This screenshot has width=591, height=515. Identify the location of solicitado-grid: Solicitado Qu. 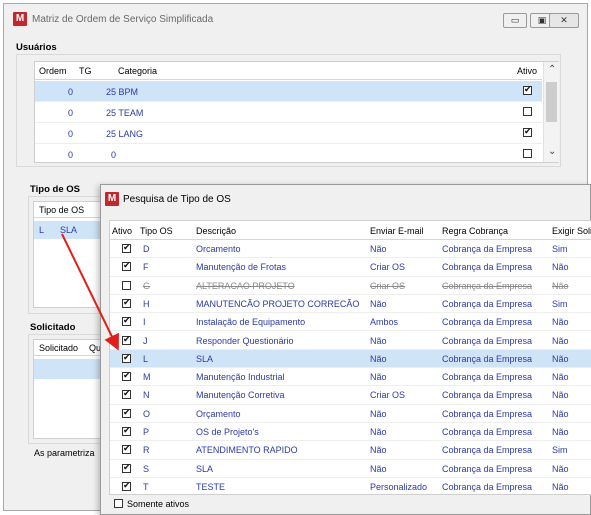
(71, 389).